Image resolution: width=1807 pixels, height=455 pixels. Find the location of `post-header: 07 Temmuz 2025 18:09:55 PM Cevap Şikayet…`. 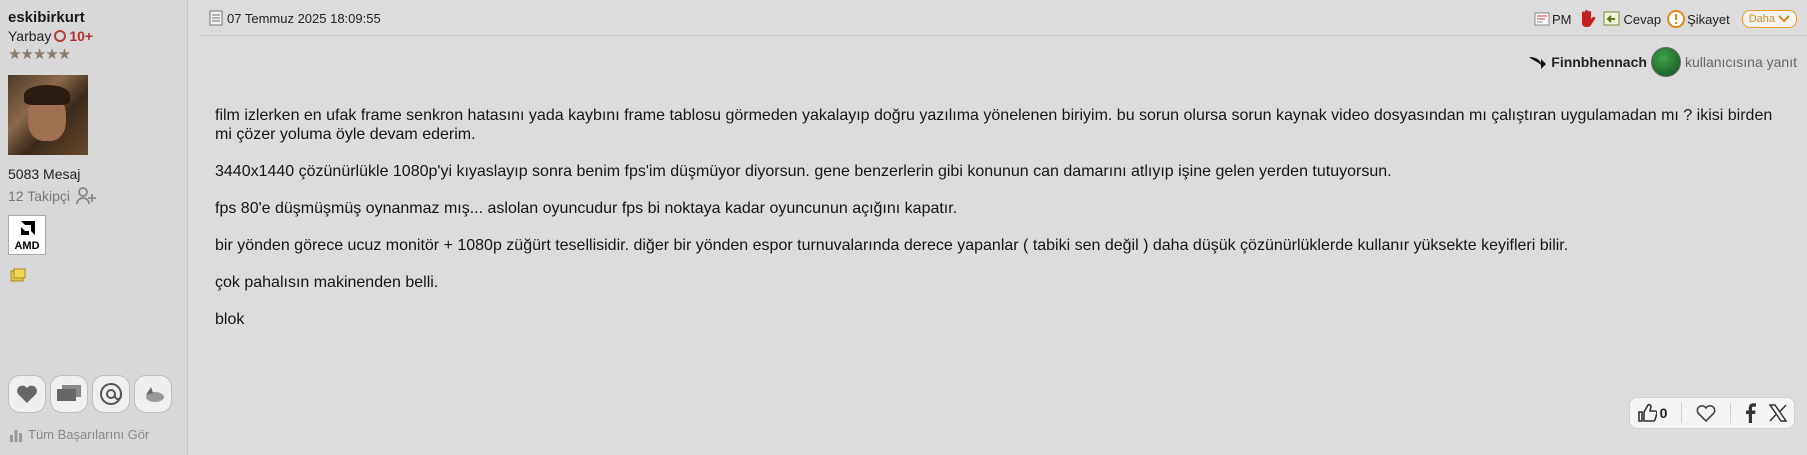

post-header: 07 Temmuz 2025 18:09:55 PM Cevap Şikayet… is located at coordinates (1003, 20).